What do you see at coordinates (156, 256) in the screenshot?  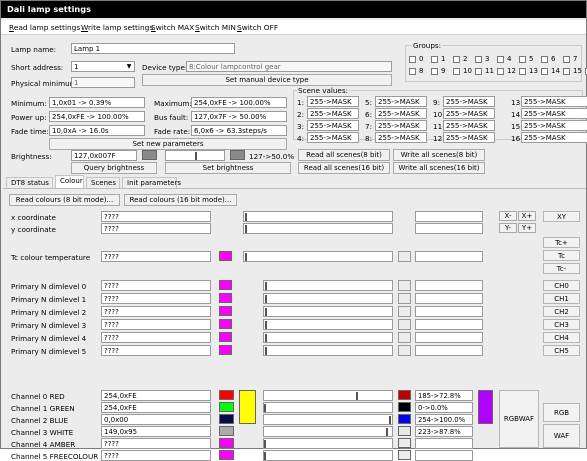 I see `tc-colour-temperature-field: ????` at bounding box center [156, 256].